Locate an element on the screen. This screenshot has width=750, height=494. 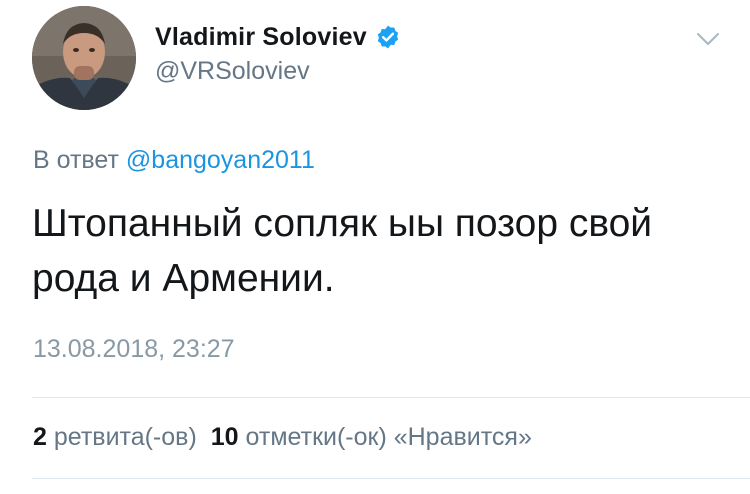
author-name-row: Vladimir Soloviev is located at coordinates (278, 37).